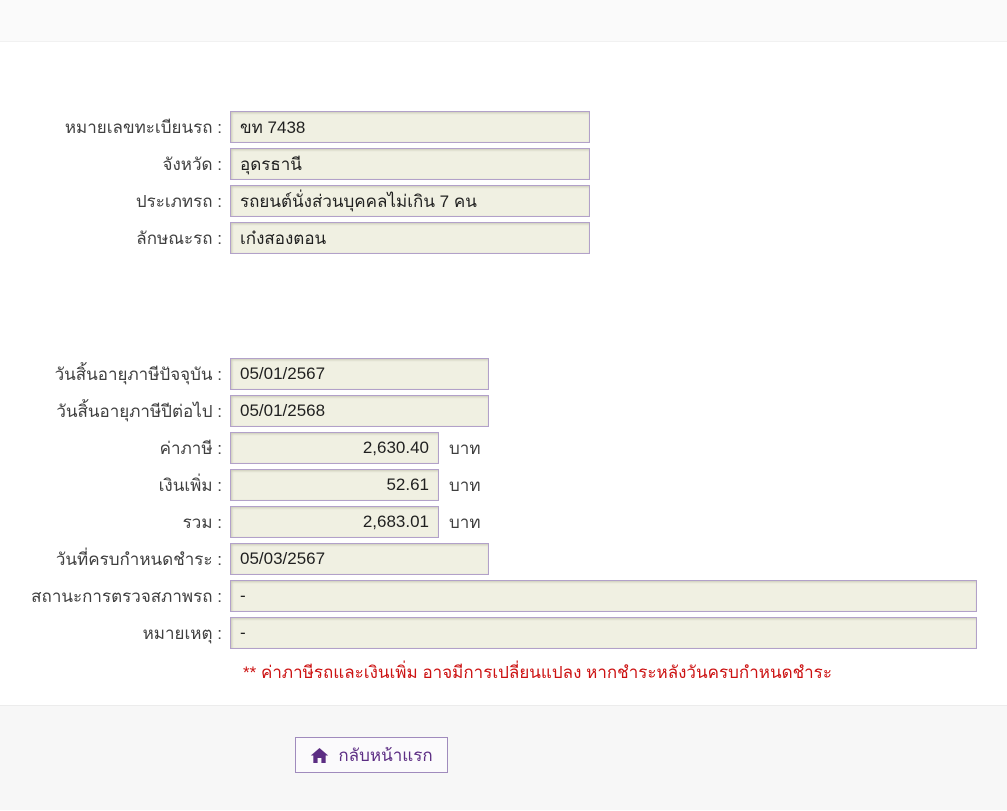 The height and width of the screenshot is (811, 1007). I want to click on form-row-body-style: ลักษณะรถ :, so click(503, 238).